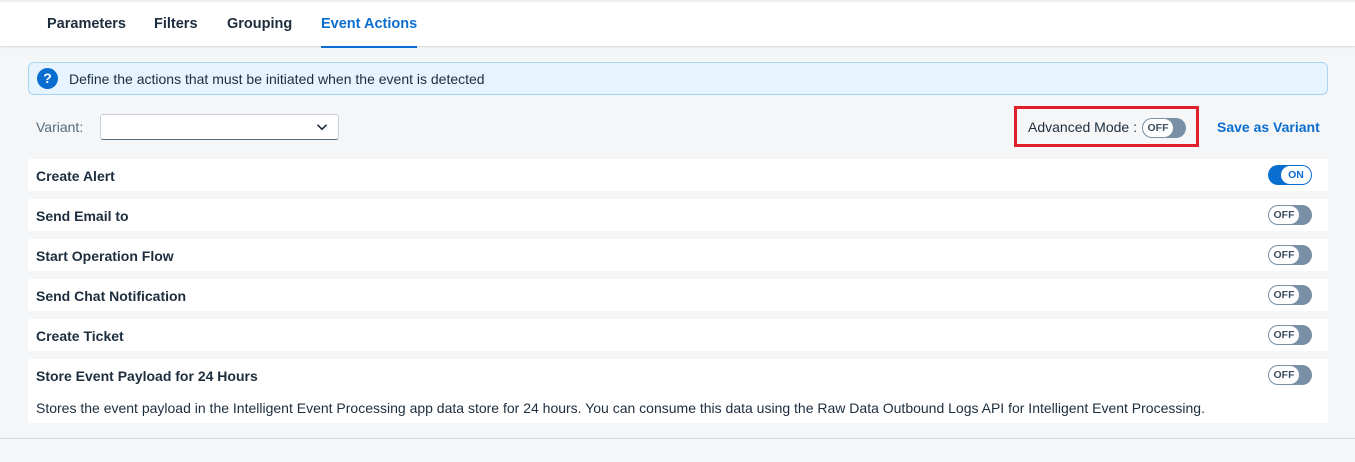 The image size is (1355, 462). What do you see at coordinates (259, 32) in the screenshot?
I see `tab-grouping: Grouping` at bounding box center [259, 32].